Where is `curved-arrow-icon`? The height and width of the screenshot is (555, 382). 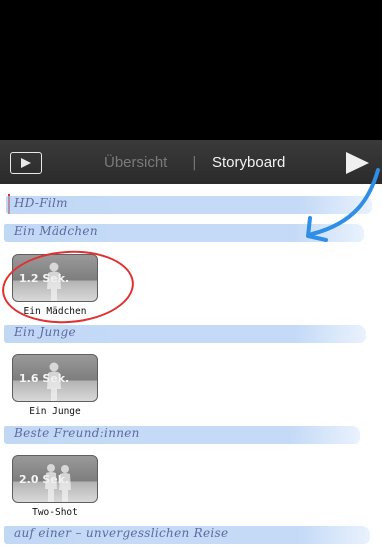 curved-arrow-icon is located at coordinates (343, 205).